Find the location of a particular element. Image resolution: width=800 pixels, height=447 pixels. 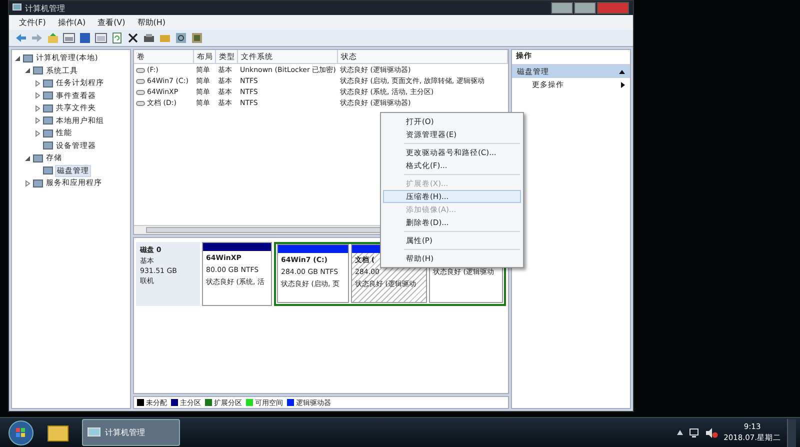

speaker-muted-icon is located at coordinates (712, 433).